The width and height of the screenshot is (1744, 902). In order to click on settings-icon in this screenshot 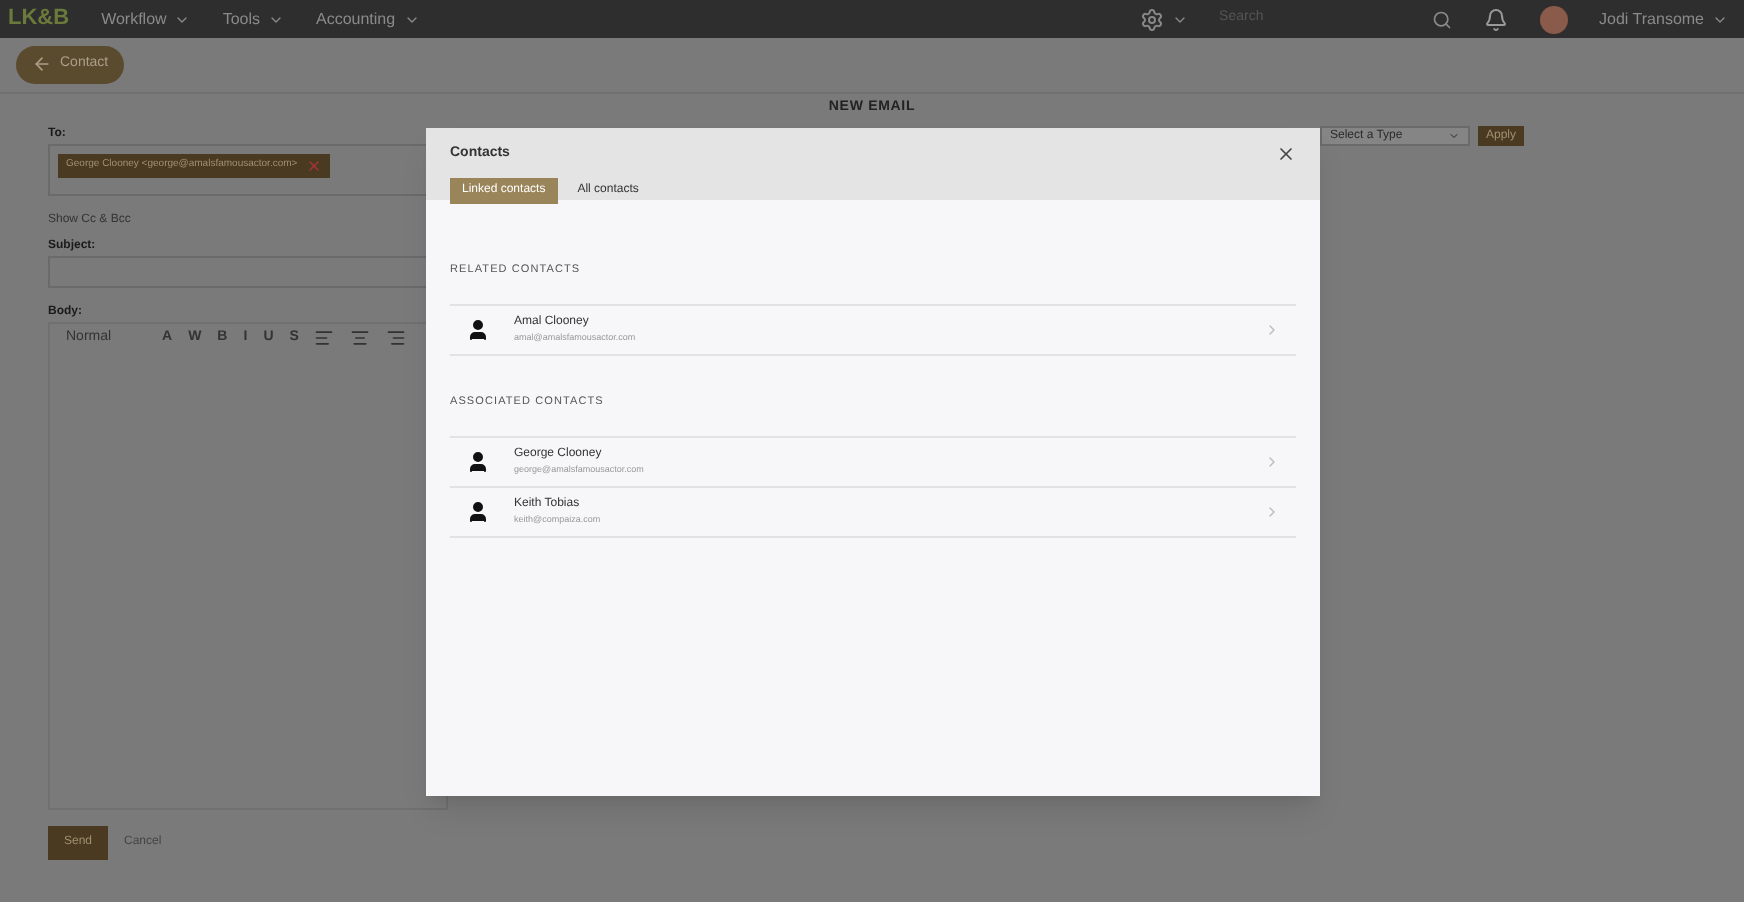, I will do `click(1151, 19)`.